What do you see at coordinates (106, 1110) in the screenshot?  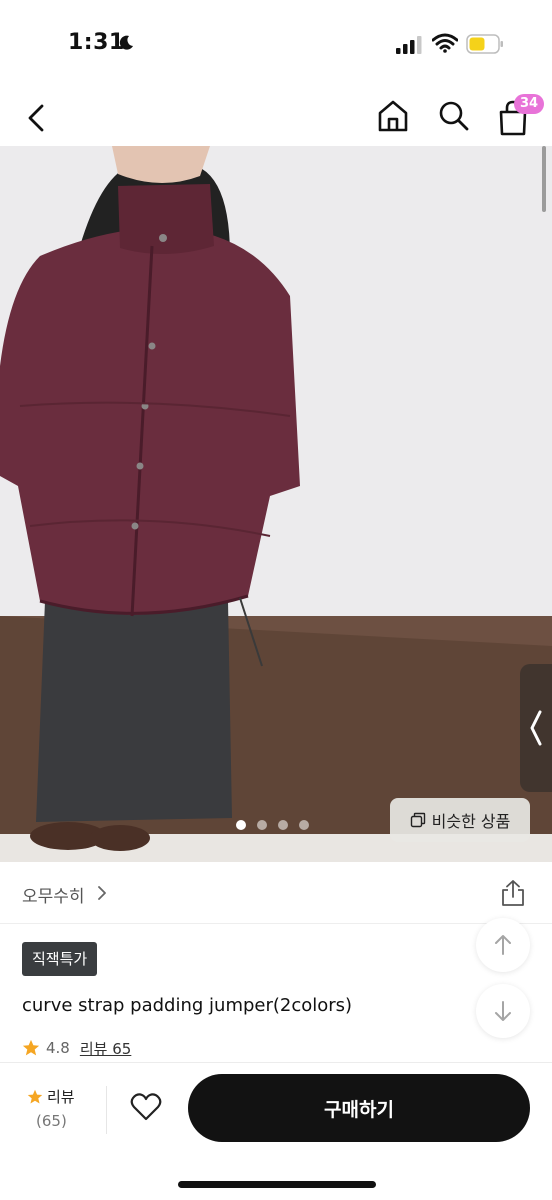 I see `divider` at bounding box center [106, 1110].